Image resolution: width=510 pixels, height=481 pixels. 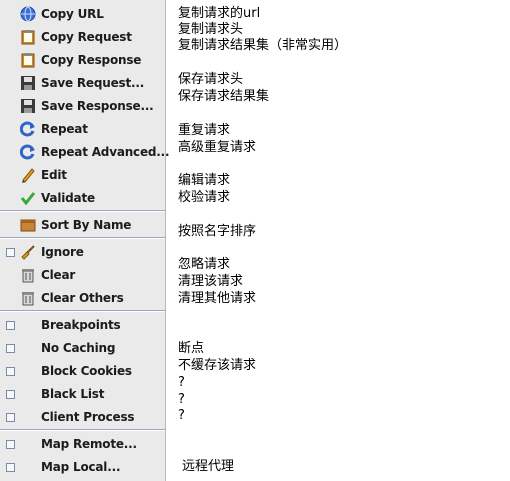 I want to click on note-clear: 清理该请求, so click(x=211, y=281).